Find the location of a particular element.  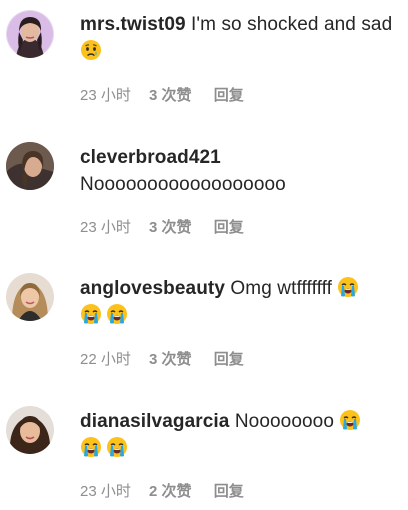

comment-text: dianasilvagarcia Noooooooo is located at coordinates (239, 435).